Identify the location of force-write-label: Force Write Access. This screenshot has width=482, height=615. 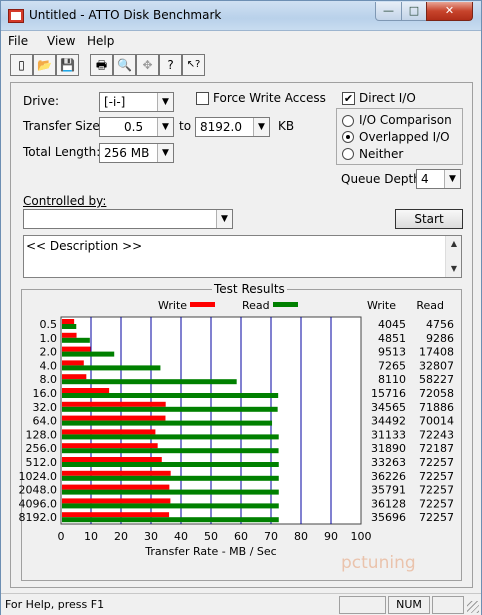
(269, 98).